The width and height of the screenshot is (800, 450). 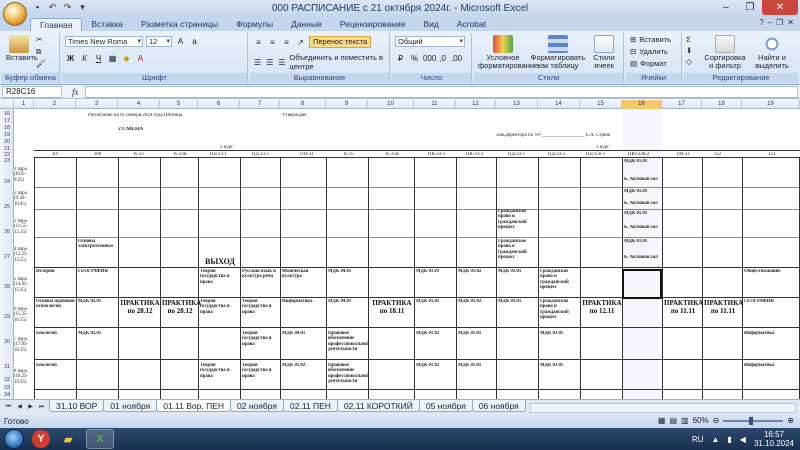 I want to click on sheet-tab: 02.11 ПЕН, so click(x=310, y=406).